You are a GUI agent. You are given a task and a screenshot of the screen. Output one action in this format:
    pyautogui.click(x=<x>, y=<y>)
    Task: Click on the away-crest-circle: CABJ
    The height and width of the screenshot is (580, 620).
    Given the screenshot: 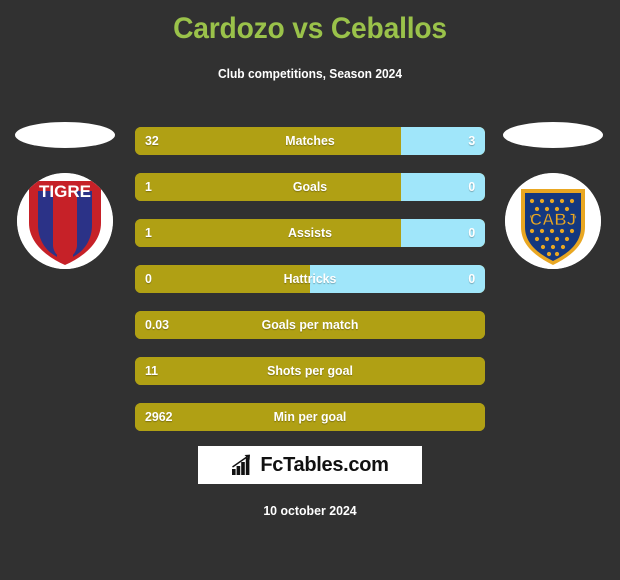 What is the action you would take?
    pyautogui.click(x=553, y=221)
    